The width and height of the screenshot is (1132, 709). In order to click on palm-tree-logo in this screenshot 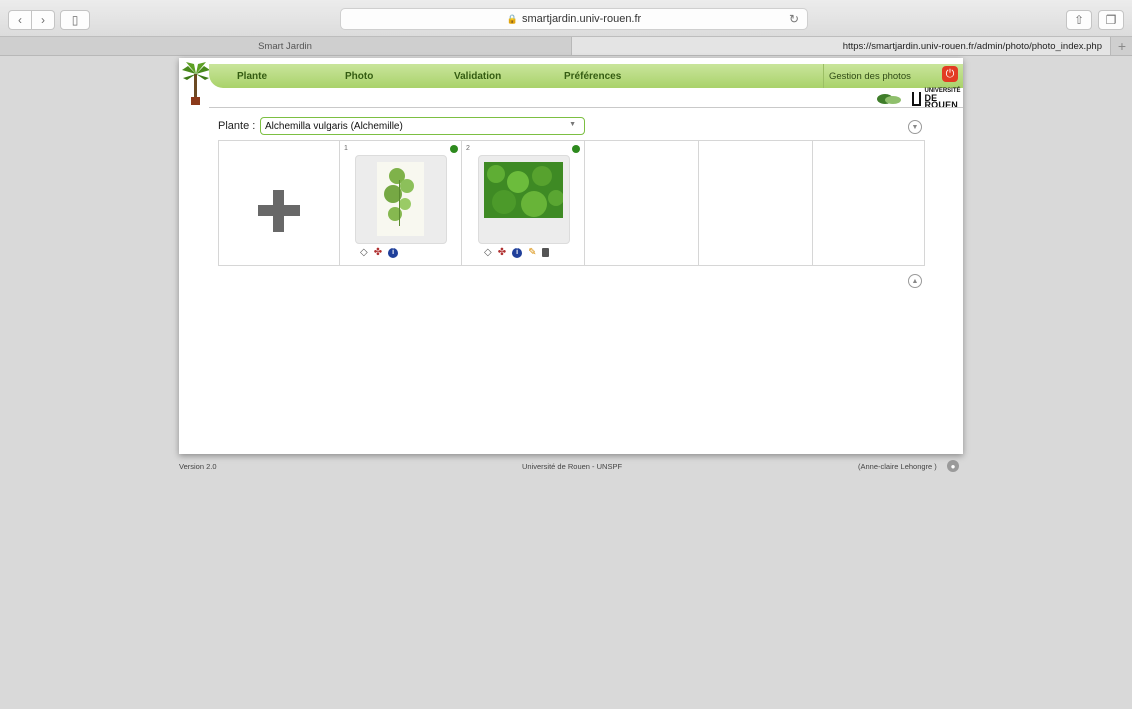, I will do `click(196, 83)`.